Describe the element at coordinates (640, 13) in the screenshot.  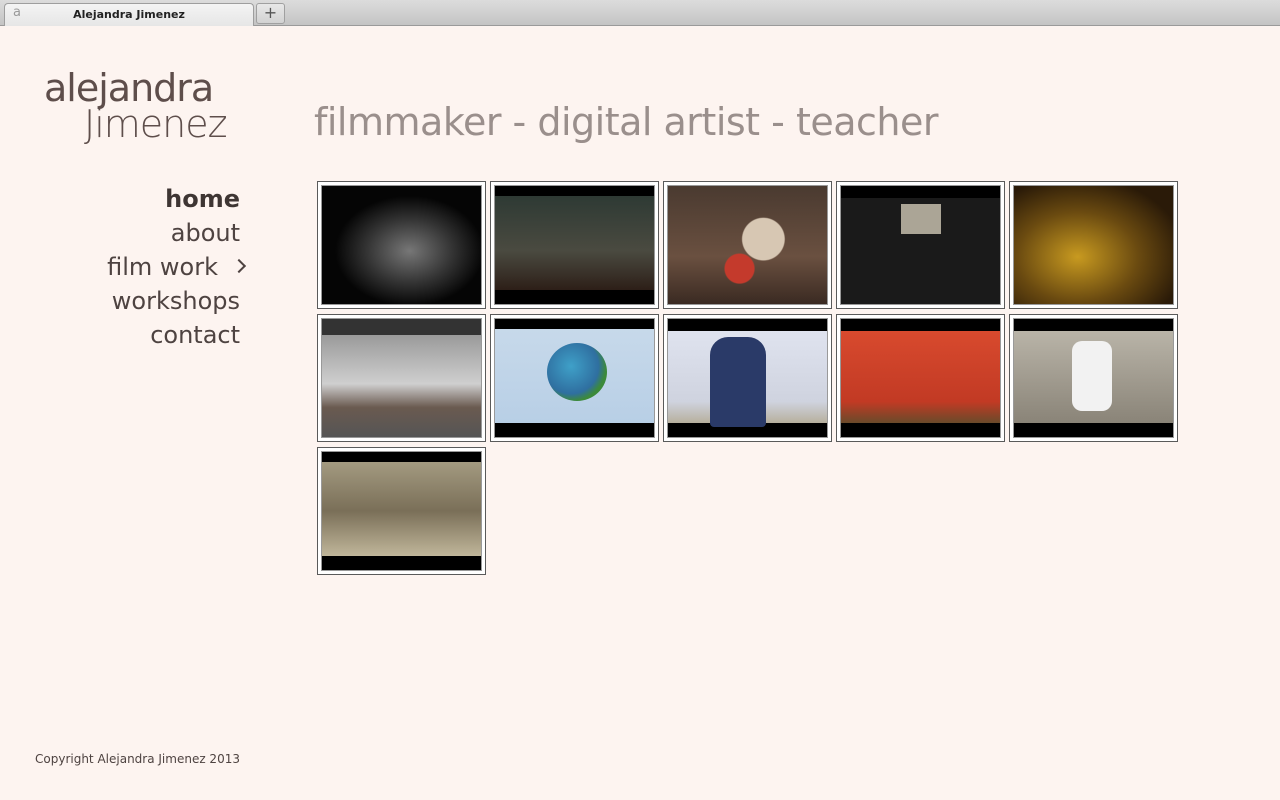
I see `browser-tab-bar: a Alejandra Jimenez +` at that location.